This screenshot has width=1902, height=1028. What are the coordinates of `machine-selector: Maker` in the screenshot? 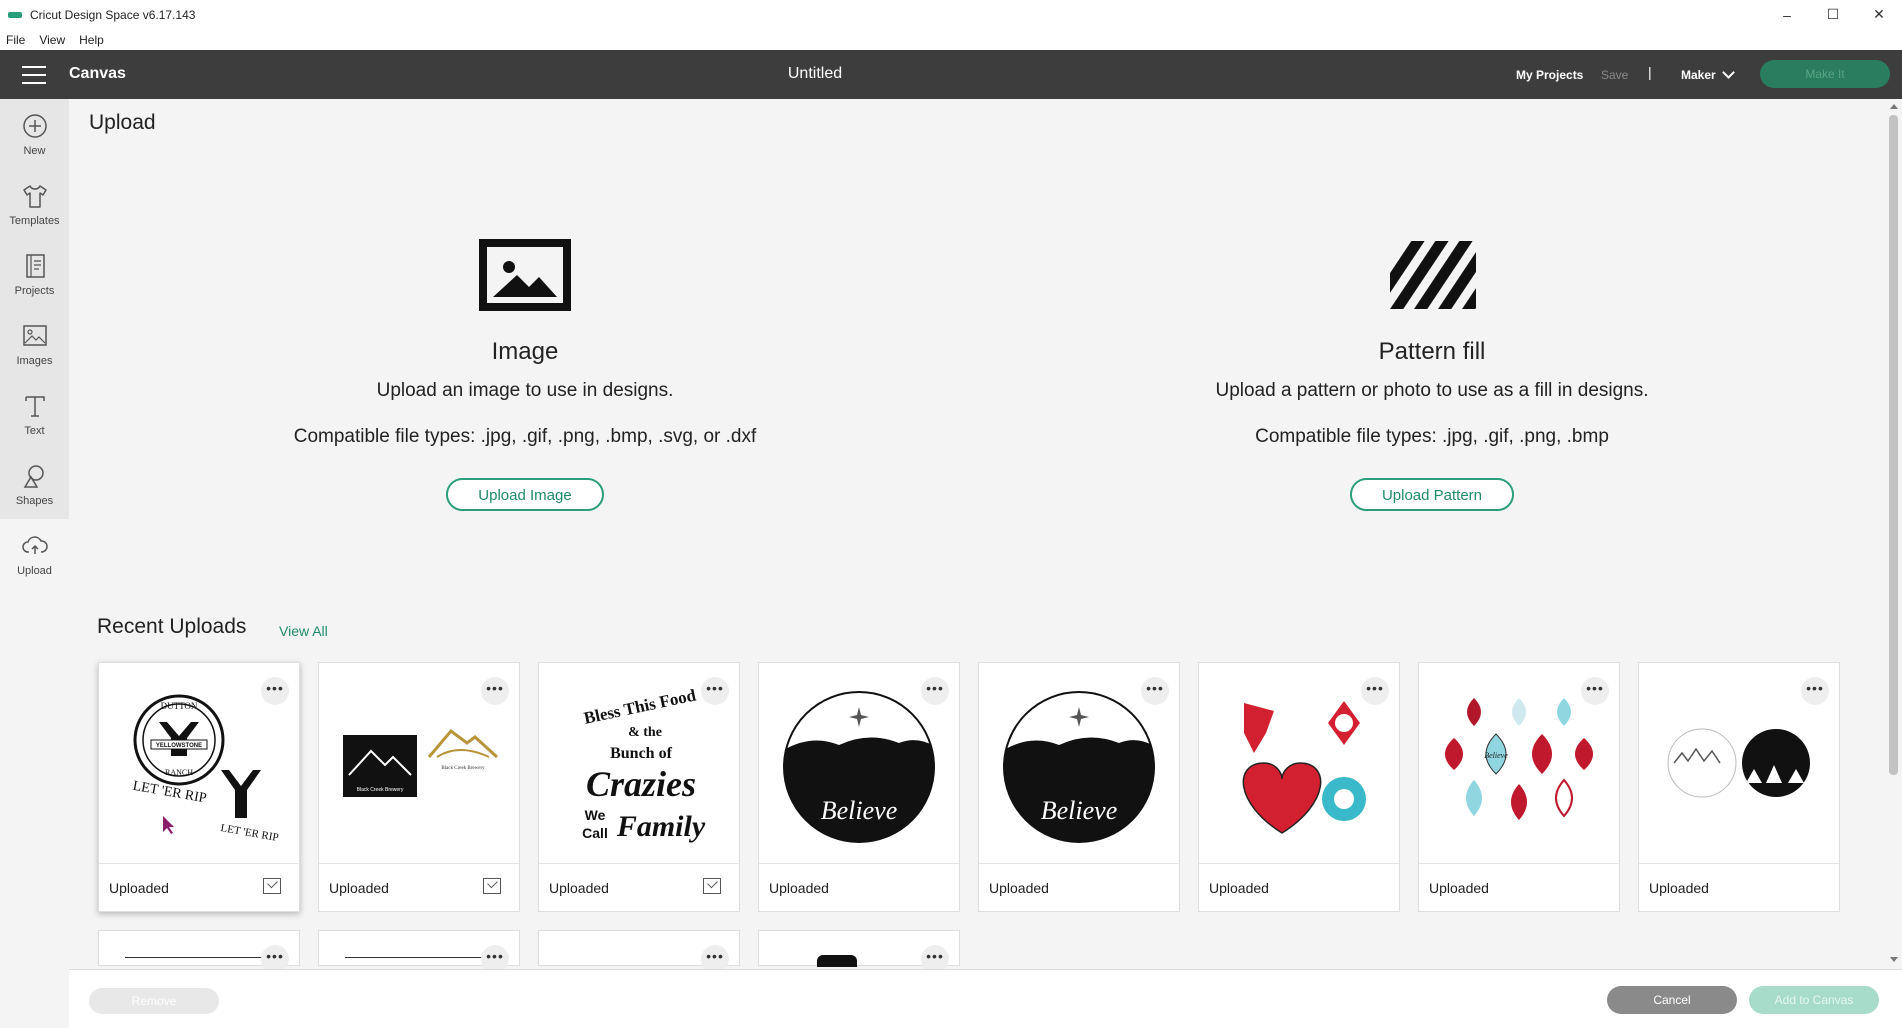 It's located at (1698, 75).